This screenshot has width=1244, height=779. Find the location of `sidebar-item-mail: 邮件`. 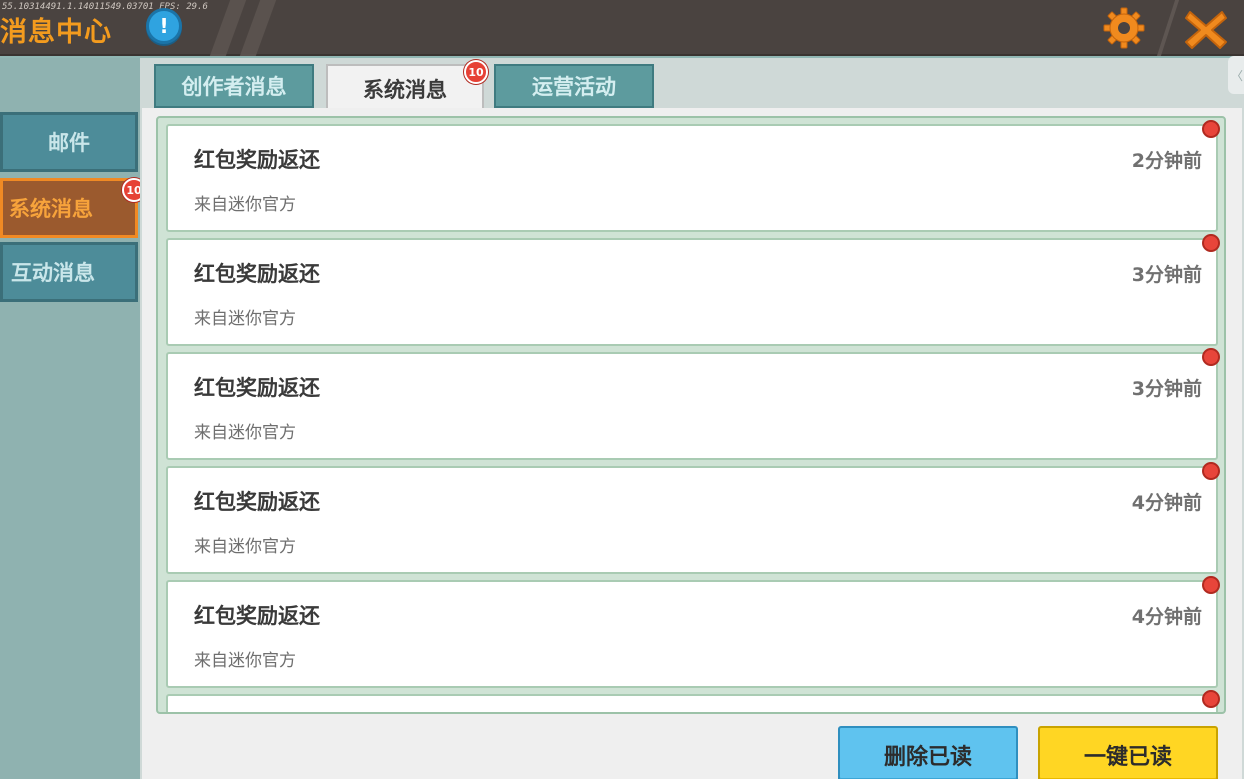

sidebar-item-mail: 邮件 is located at coordinates (69, 142).